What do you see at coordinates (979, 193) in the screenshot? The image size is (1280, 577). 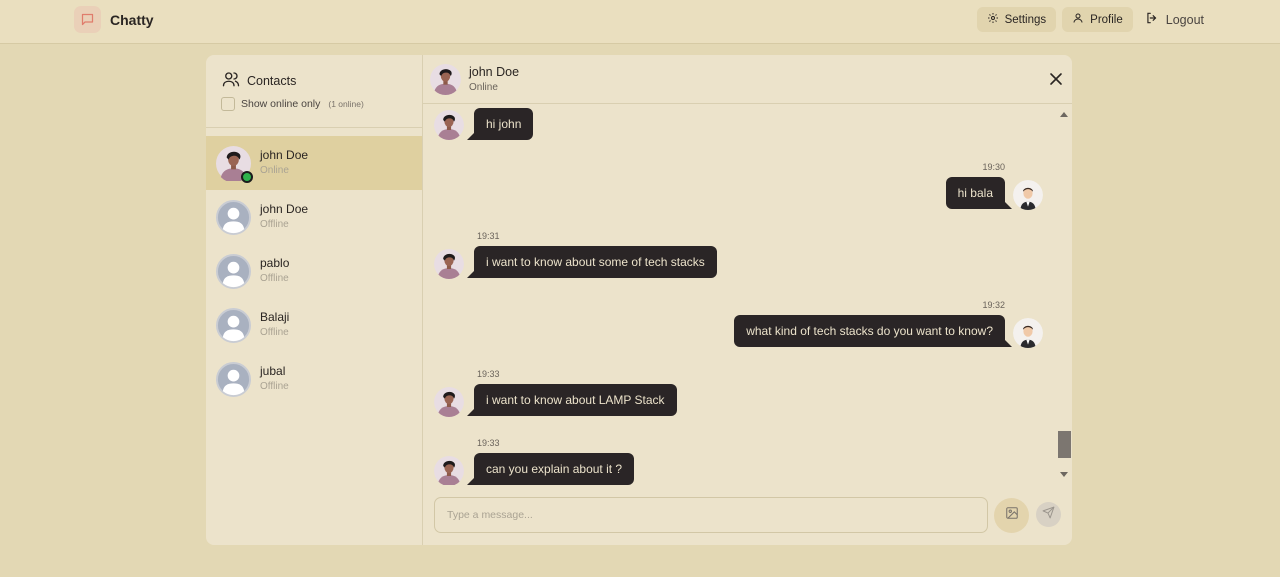 I see `message-bubble: hi bala` at bounding box center [979, 193].